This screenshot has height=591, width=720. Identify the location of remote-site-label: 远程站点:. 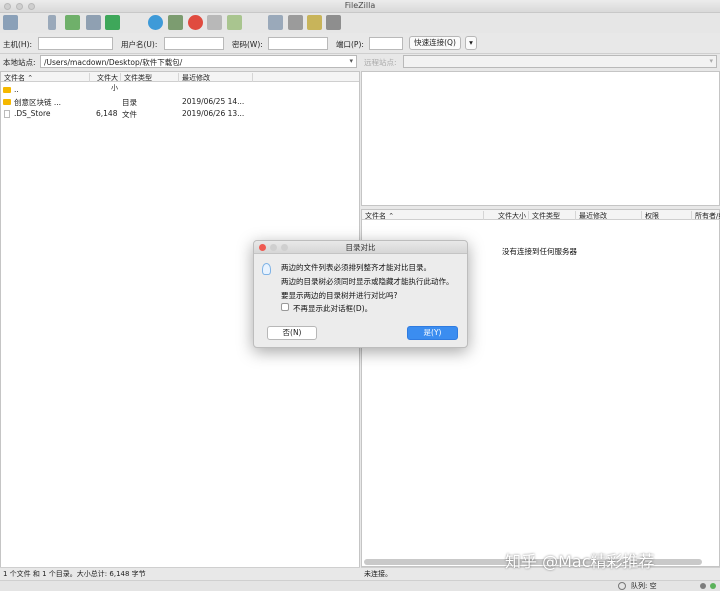
(380, 62).